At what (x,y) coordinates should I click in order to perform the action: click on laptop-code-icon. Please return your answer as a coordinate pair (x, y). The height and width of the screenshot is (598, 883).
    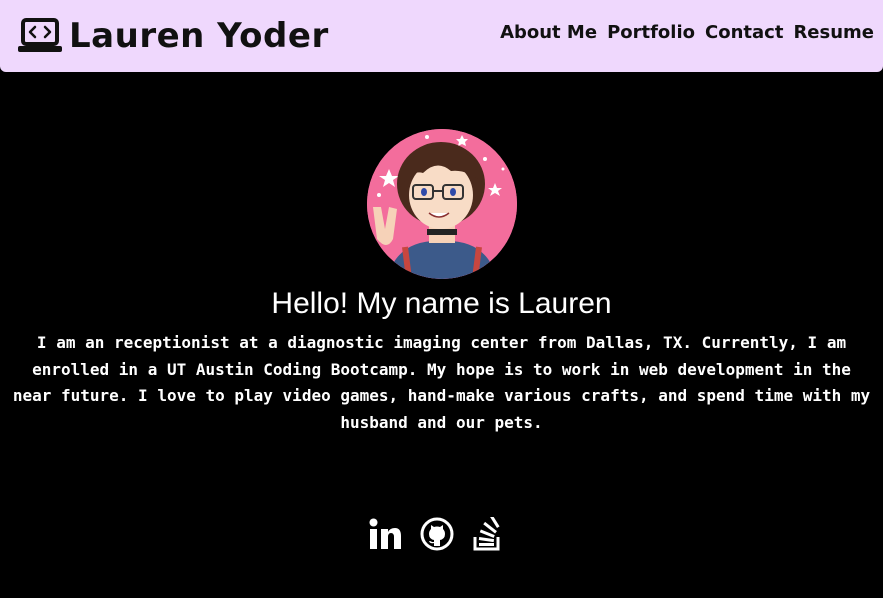
    Looking at the image, I should click on (40, 36).